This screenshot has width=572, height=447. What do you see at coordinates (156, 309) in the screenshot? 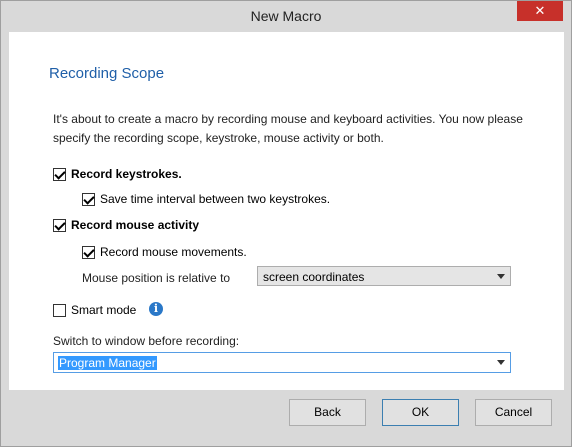
I see `info-icon: i` at bounding box center [156, 309].